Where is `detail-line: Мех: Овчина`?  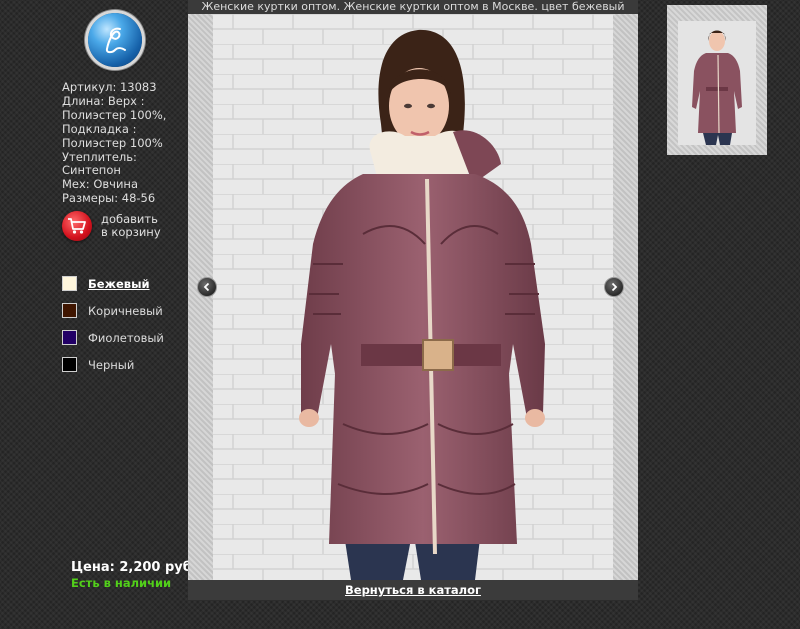
detail-line: Мех: Овчина is located at coordinates (100, 184).